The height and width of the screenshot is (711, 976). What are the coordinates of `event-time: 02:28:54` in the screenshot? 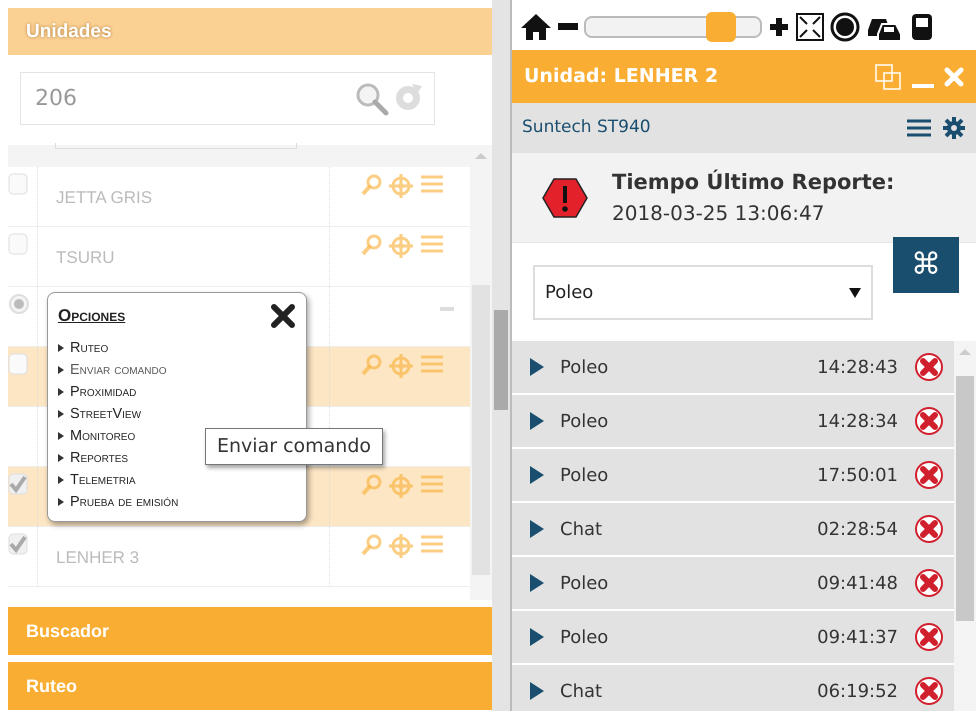 It's located at (857, 530).